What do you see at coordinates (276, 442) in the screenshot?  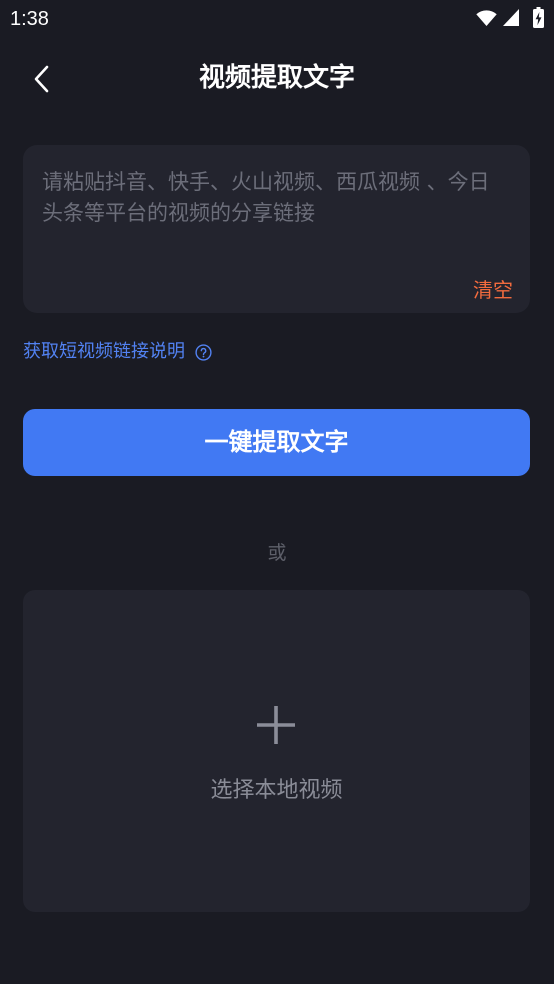 I see `extract-text-button: 一键提取文字` at bounding box center [276, 442].